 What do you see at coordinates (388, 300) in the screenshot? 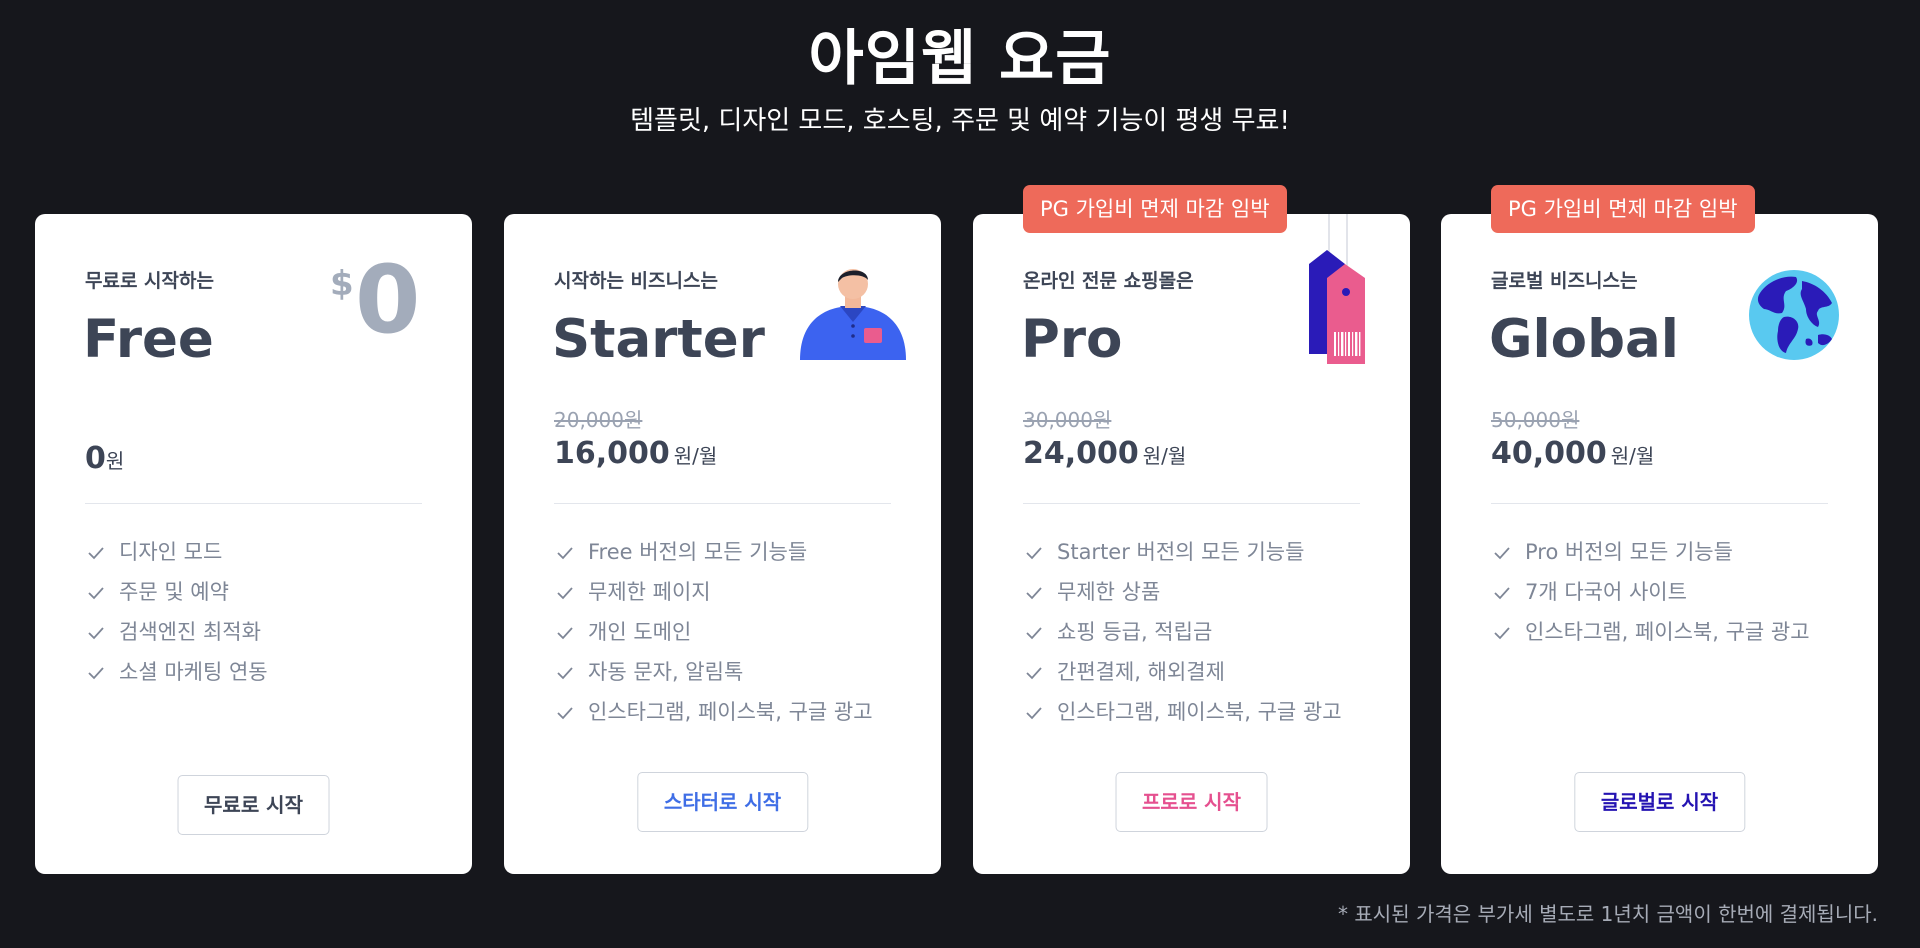
I see `hero-price: 0` at bounding box center [388, 300].